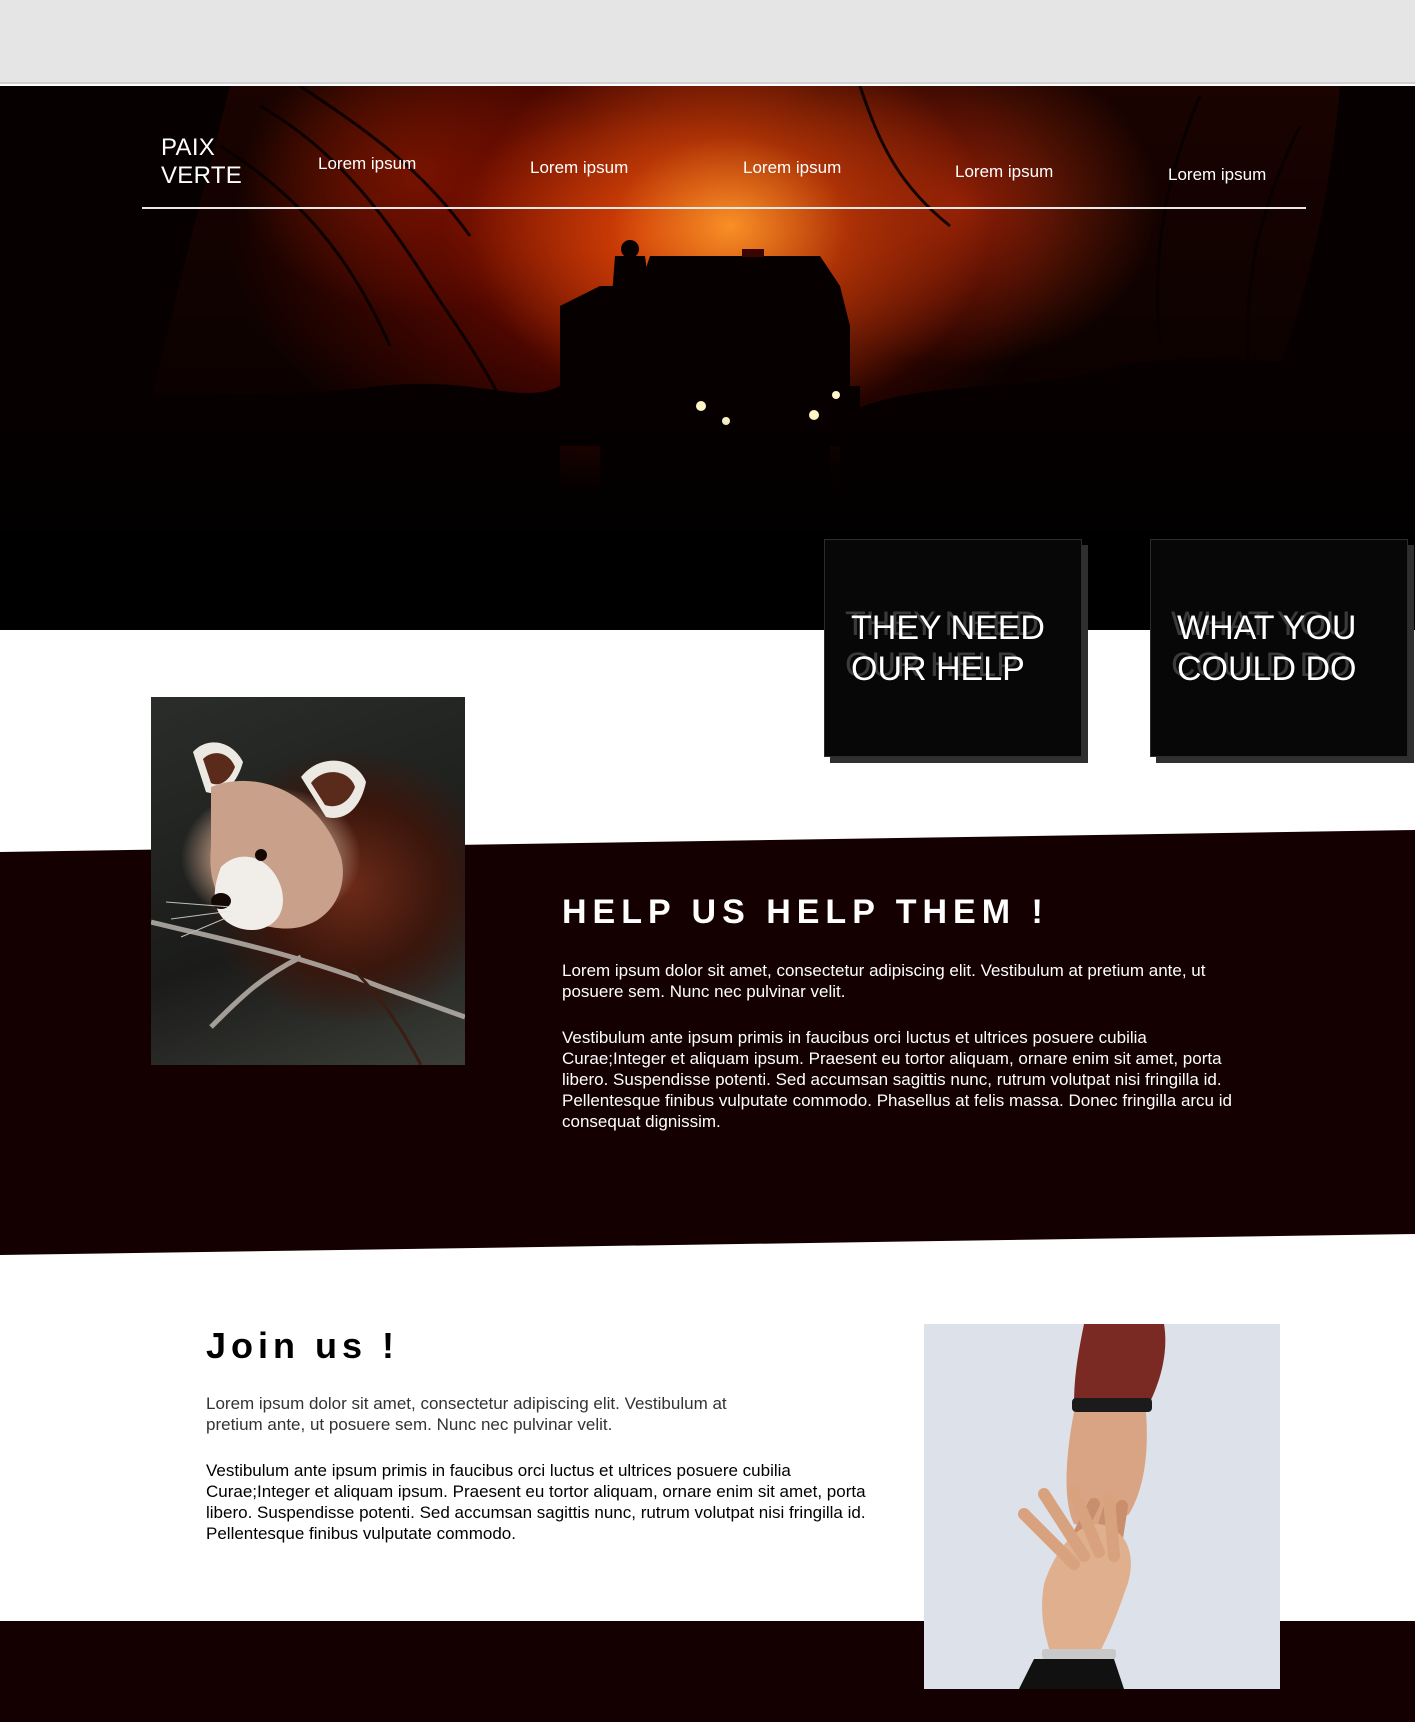 This screenshot has height=1722, width=1415. Describe the element at coordinates (1267, 669) in the screenshot. I see `card-title-line-2: COULD DO` at that location.